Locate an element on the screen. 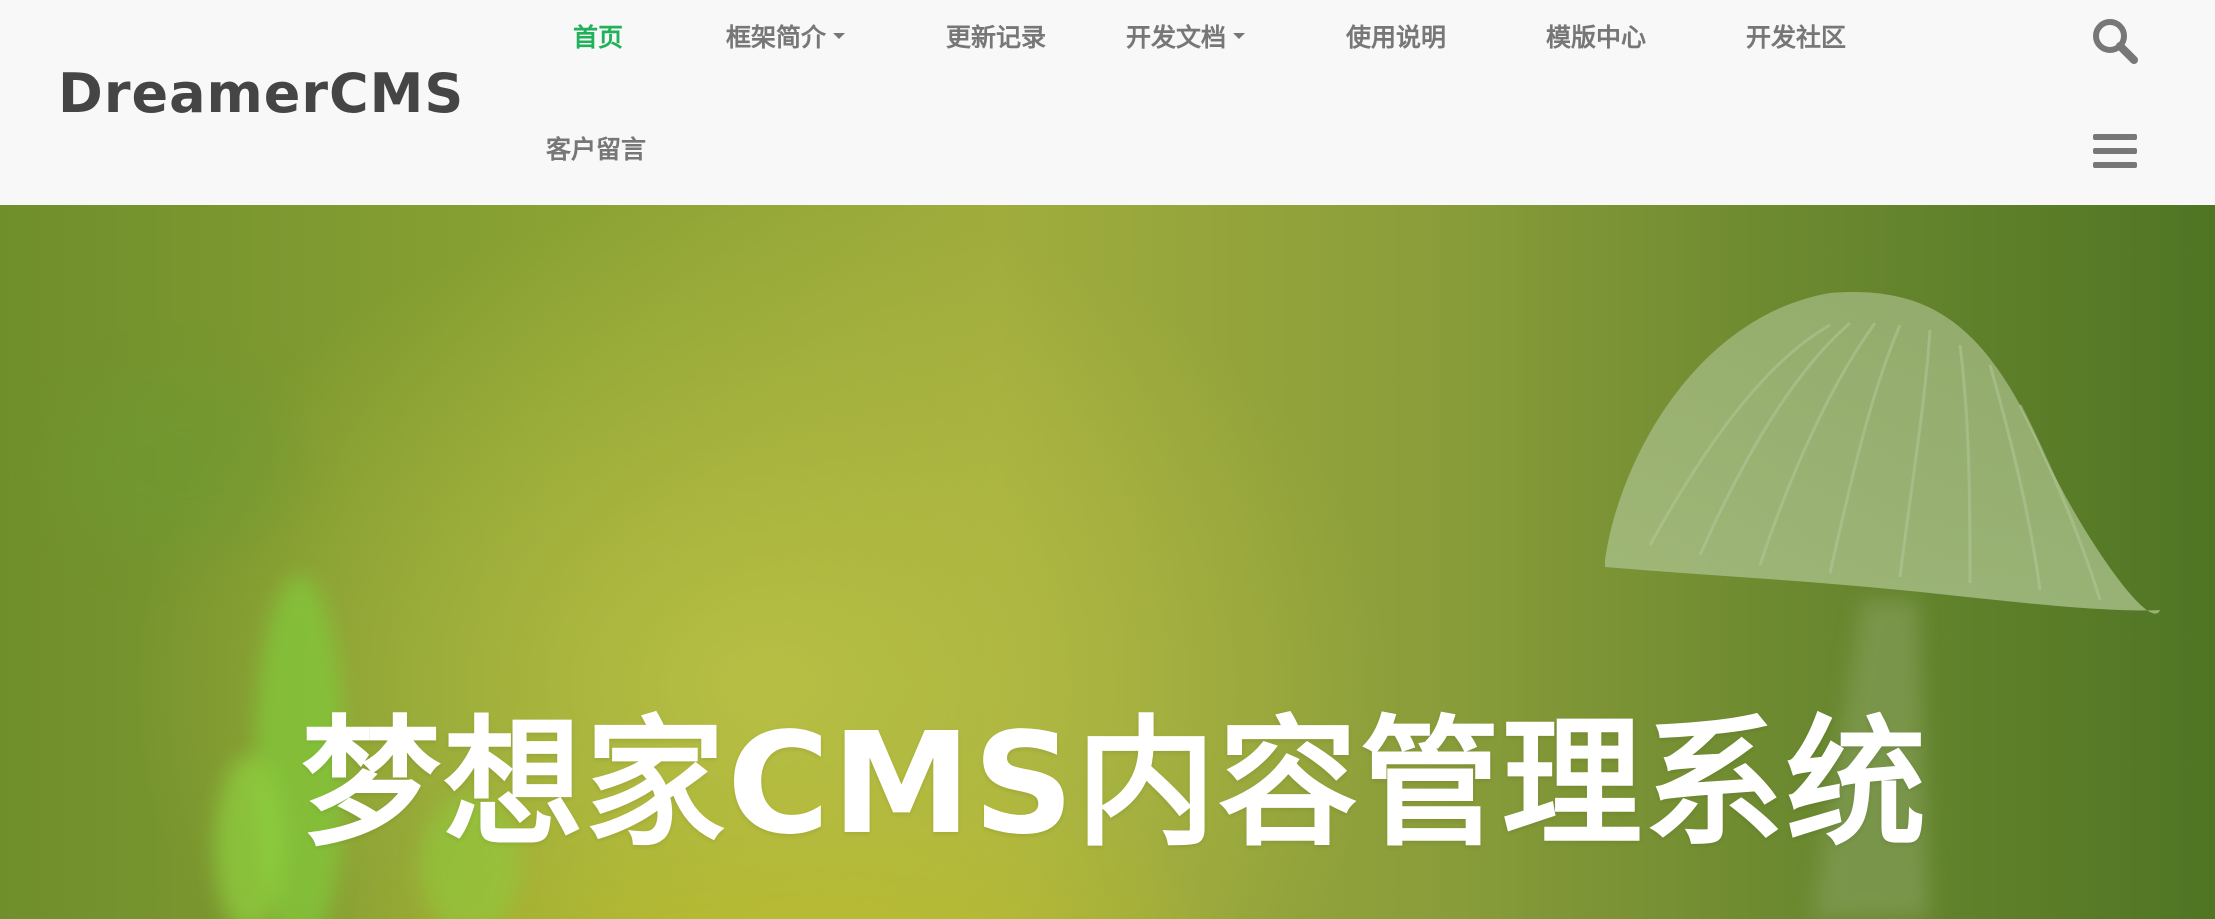 The height and width of the screenshot is (919, 2215). nav-label: 开发文档 is located at coordinates (1176, 37).